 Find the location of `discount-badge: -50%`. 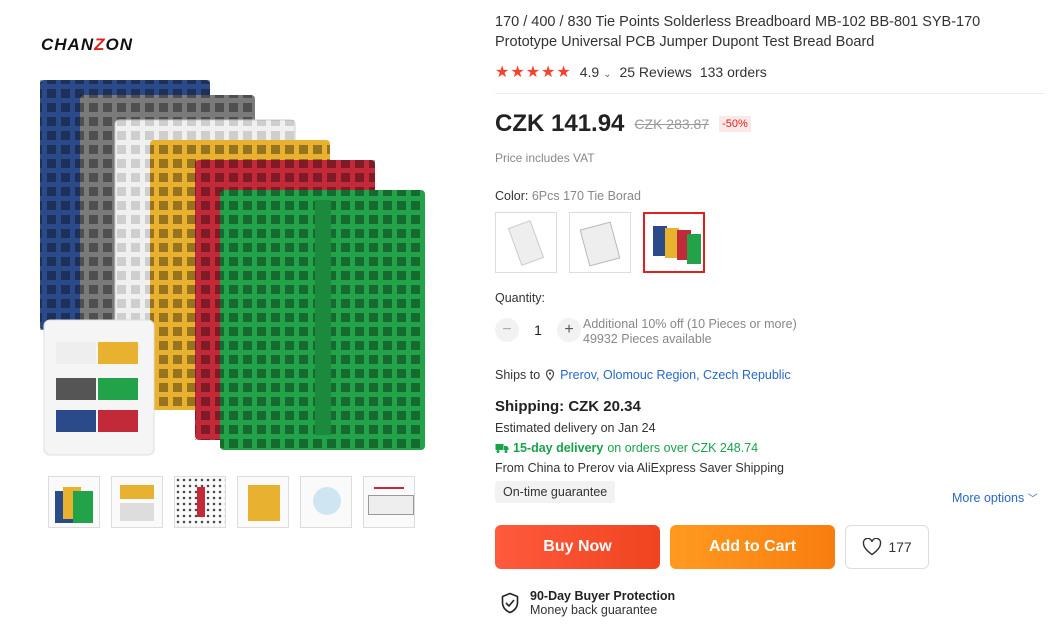

discount-badge: -50% is located at coordinates (735, 124).